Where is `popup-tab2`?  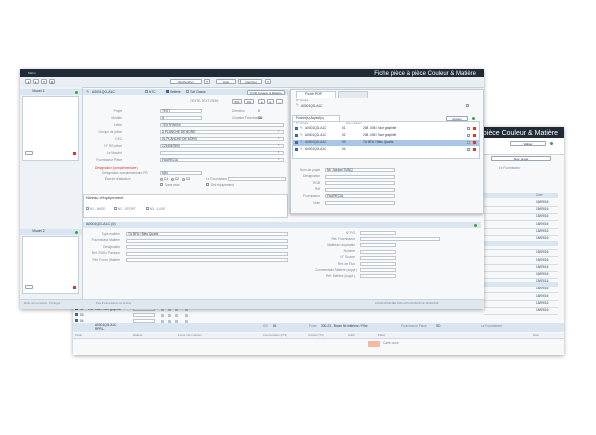
popup-tab2 is located at coordinates (353, 94).